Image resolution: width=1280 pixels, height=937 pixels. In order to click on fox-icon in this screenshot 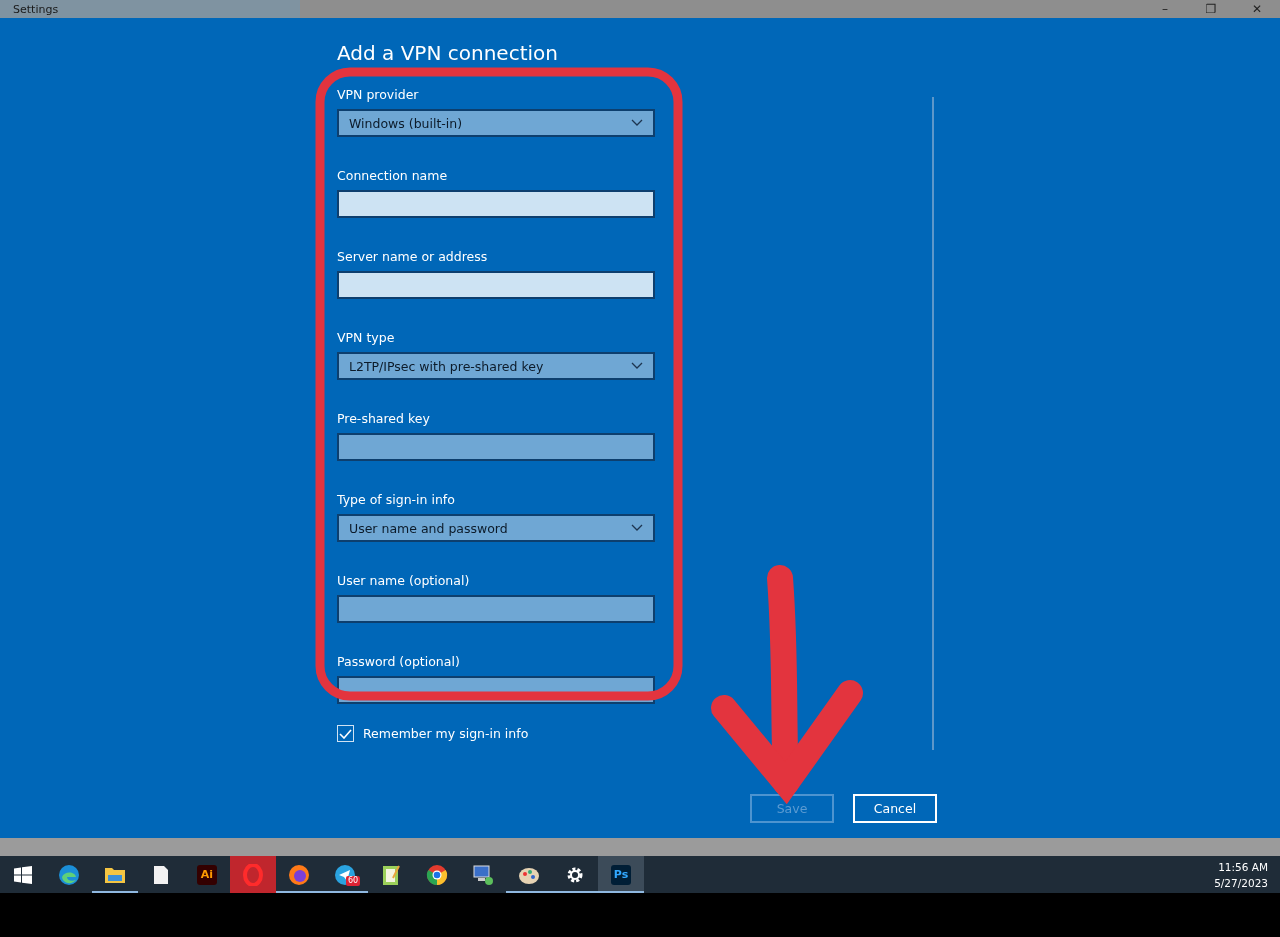, I will do `click(299, 874)`.